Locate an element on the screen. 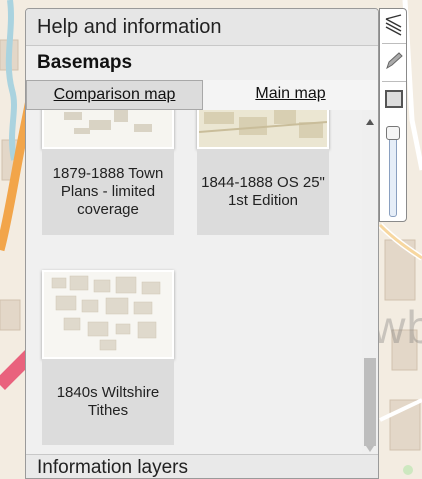 The width and height of the screenshot is (422, 479). opacity-slider-handle is located at coordinates (393, 133).